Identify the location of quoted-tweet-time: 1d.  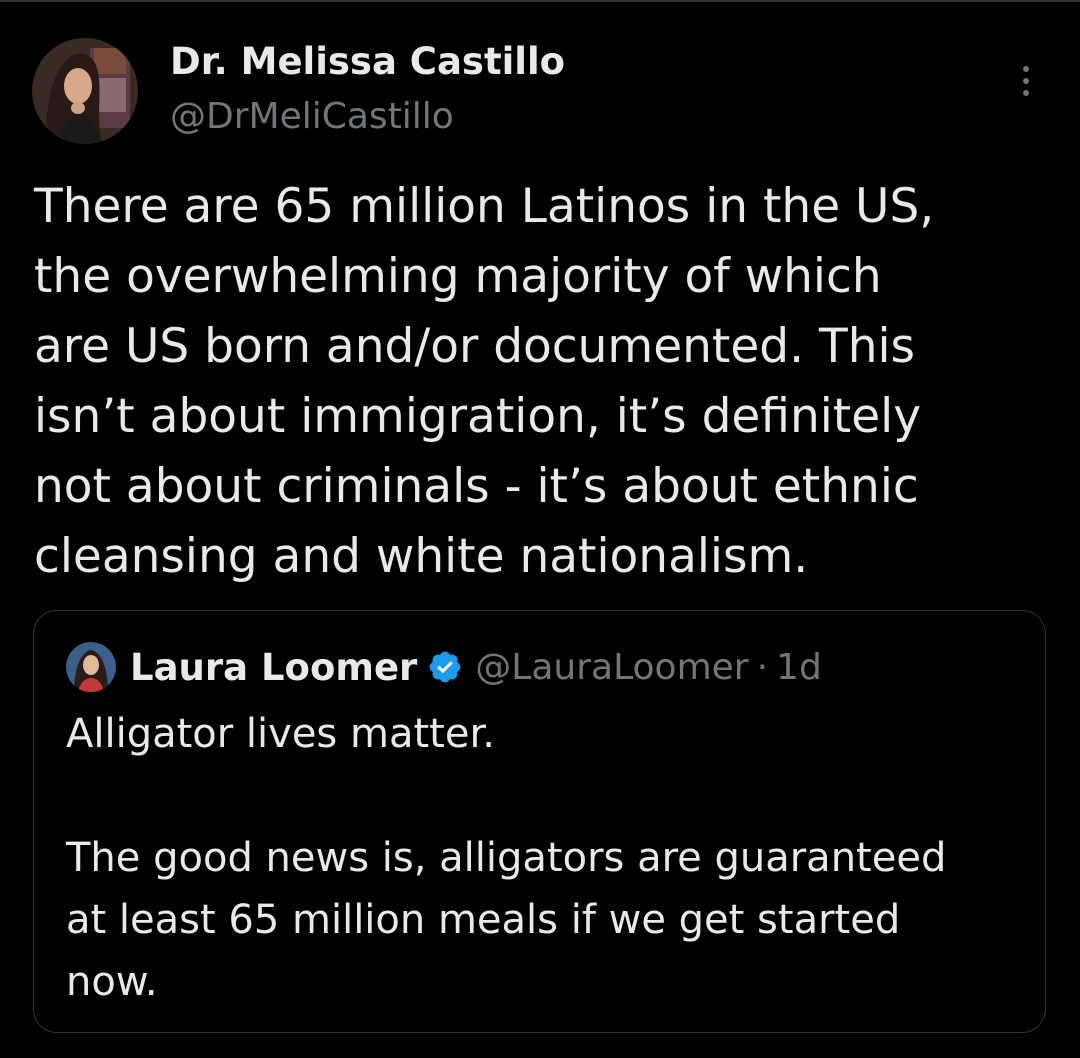
(799, 667).